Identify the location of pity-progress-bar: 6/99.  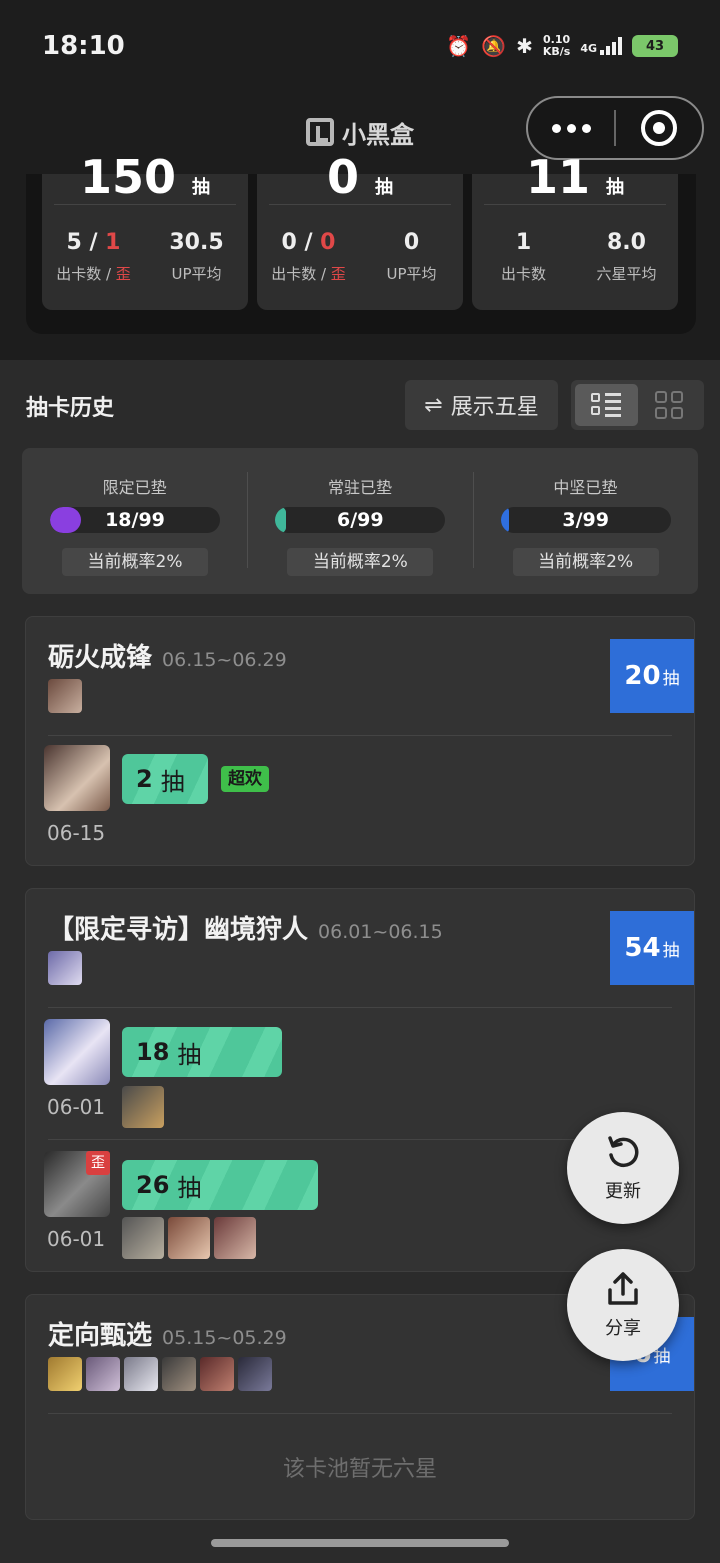
(360, 520).